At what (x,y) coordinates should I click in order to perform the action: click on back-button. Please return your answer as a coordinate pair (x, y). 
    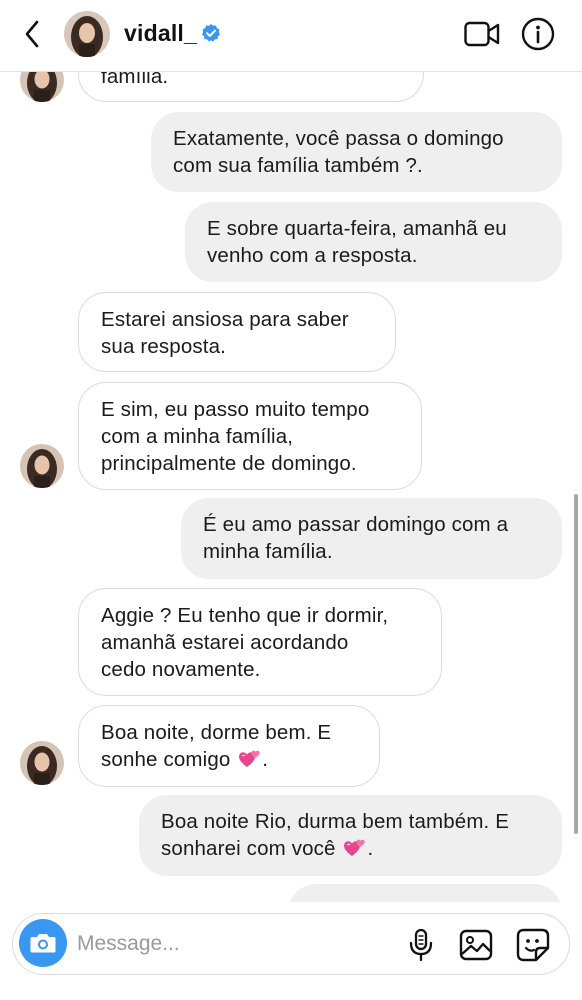
    Looking at the image, I should click on (32, 34).